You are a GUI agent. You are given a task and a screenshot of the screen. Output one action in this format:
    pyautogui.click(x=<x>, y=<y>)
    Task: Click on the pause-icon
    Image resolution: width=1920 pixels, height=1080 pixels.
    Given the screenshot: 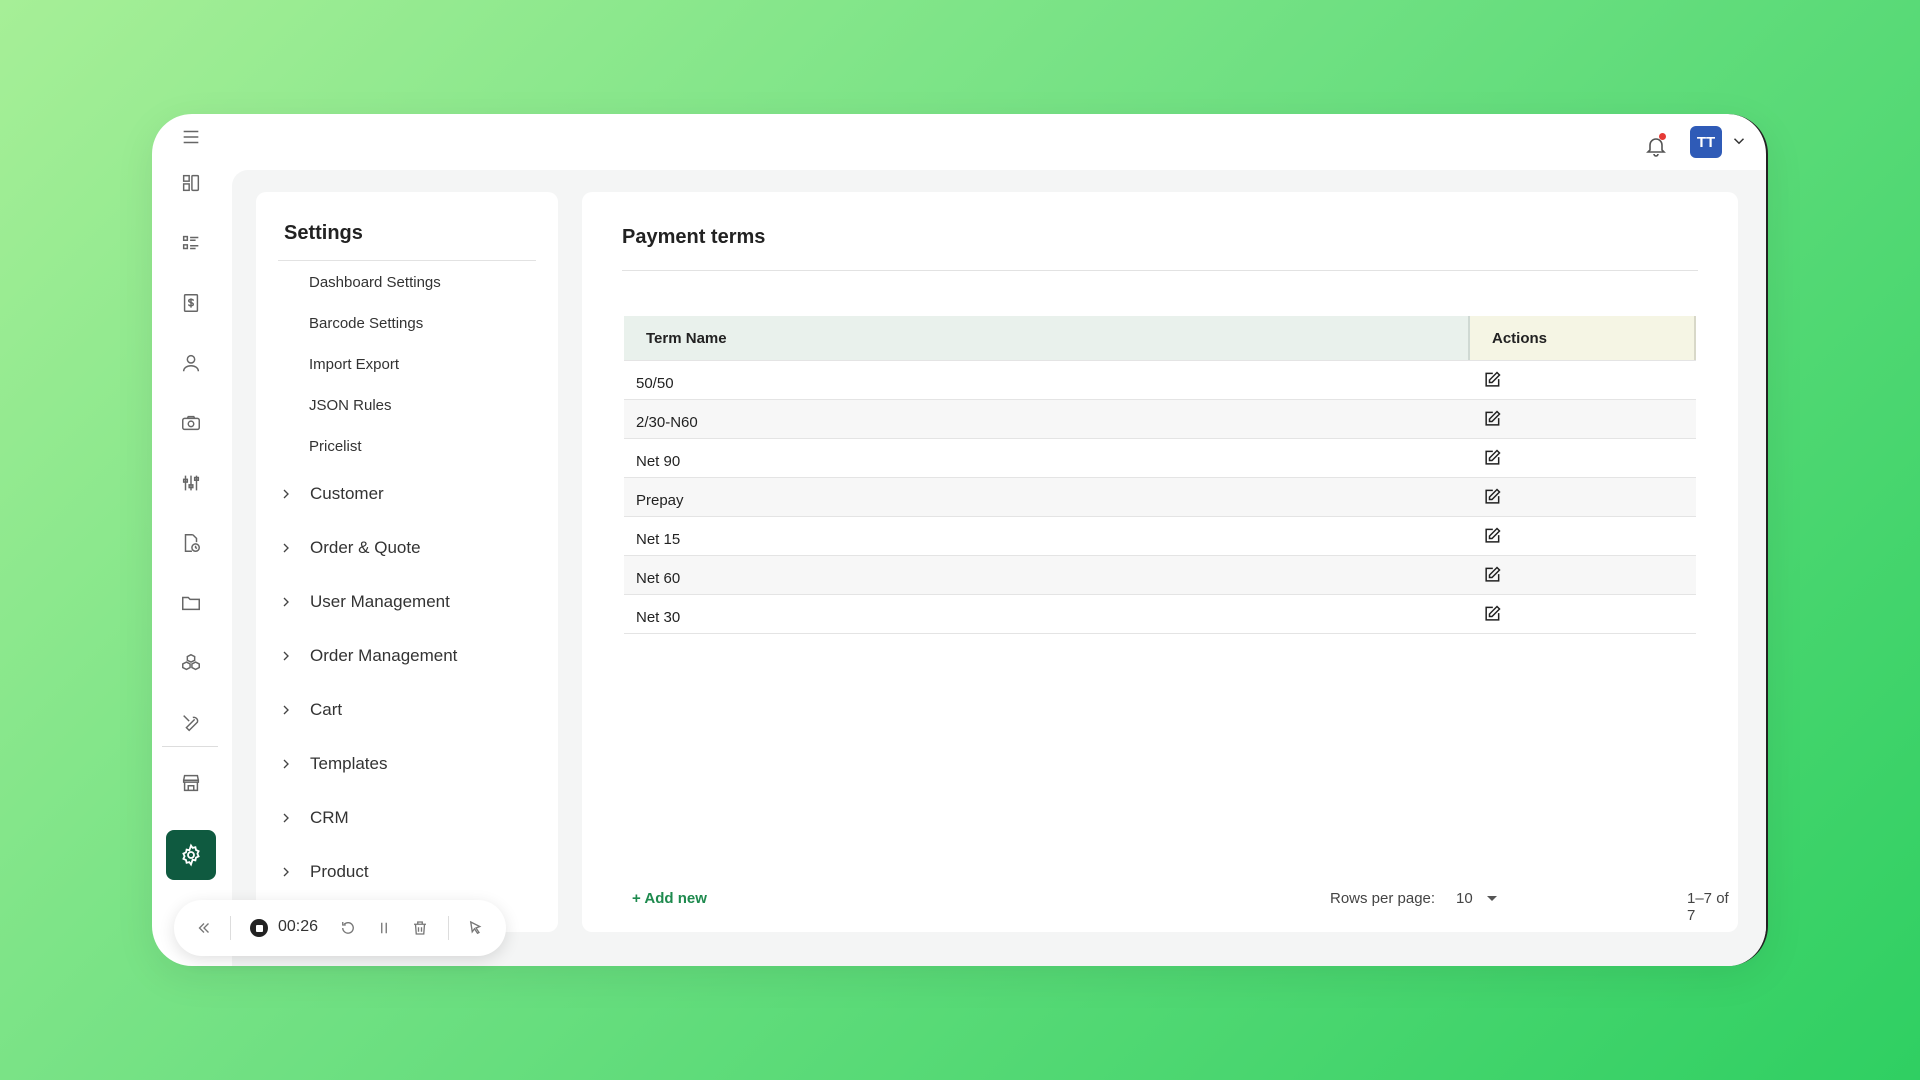 What is the action you would take?
    pyautogui.click(x=384, y=928)
    